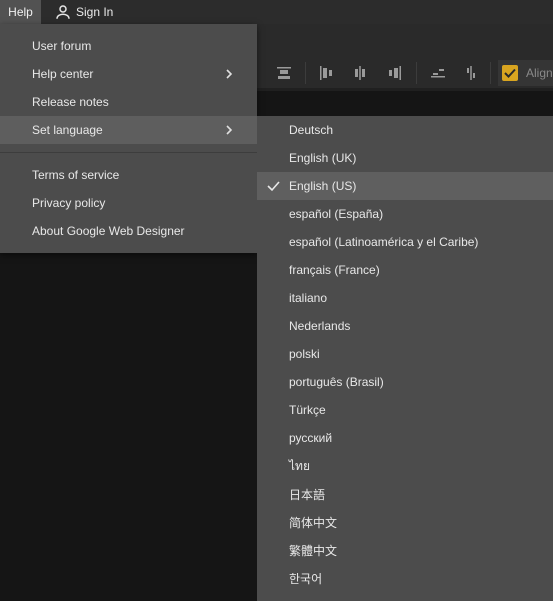 Image resolution: width=553 pixels, height=601 pixels. I want to click on menu-bar: Help Sign In, so click(276, 12).